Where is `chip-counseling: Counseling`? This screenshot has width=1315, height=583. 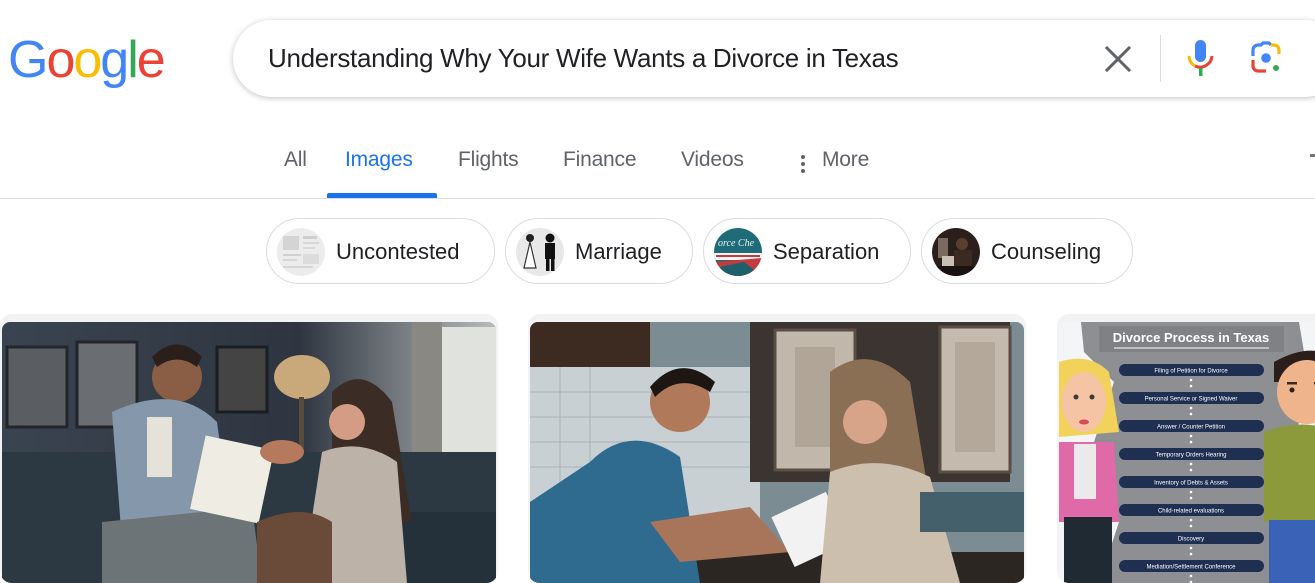 chip-counseling: Counseling is located at coordinates (1027, 251).